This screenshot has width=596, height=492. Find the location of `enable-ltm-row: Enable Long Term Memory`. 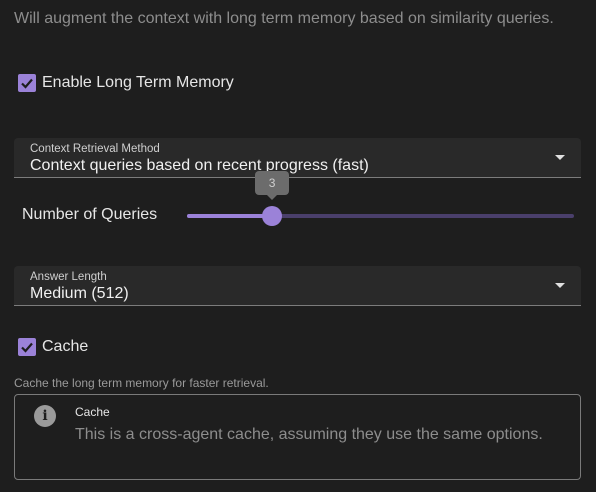

enable-ltm-row: Enable Long Term Memory is located at coordinates (126, 83).